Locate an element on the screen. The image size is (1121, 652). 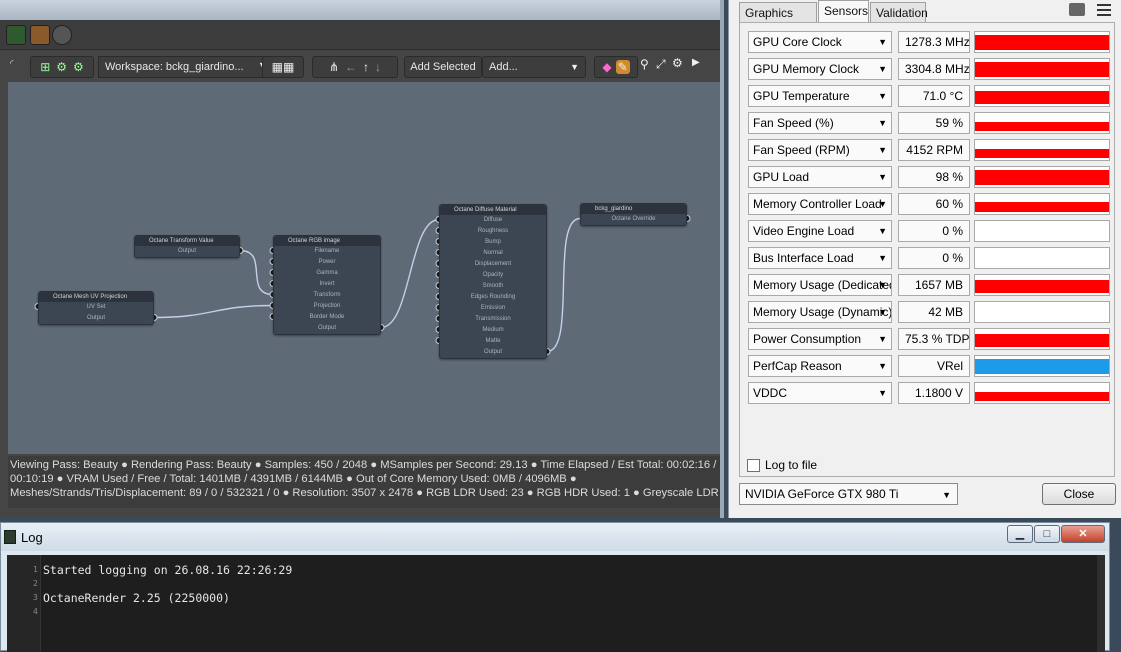
arrow-left-icon: ← is located at coordinates (351, 67).